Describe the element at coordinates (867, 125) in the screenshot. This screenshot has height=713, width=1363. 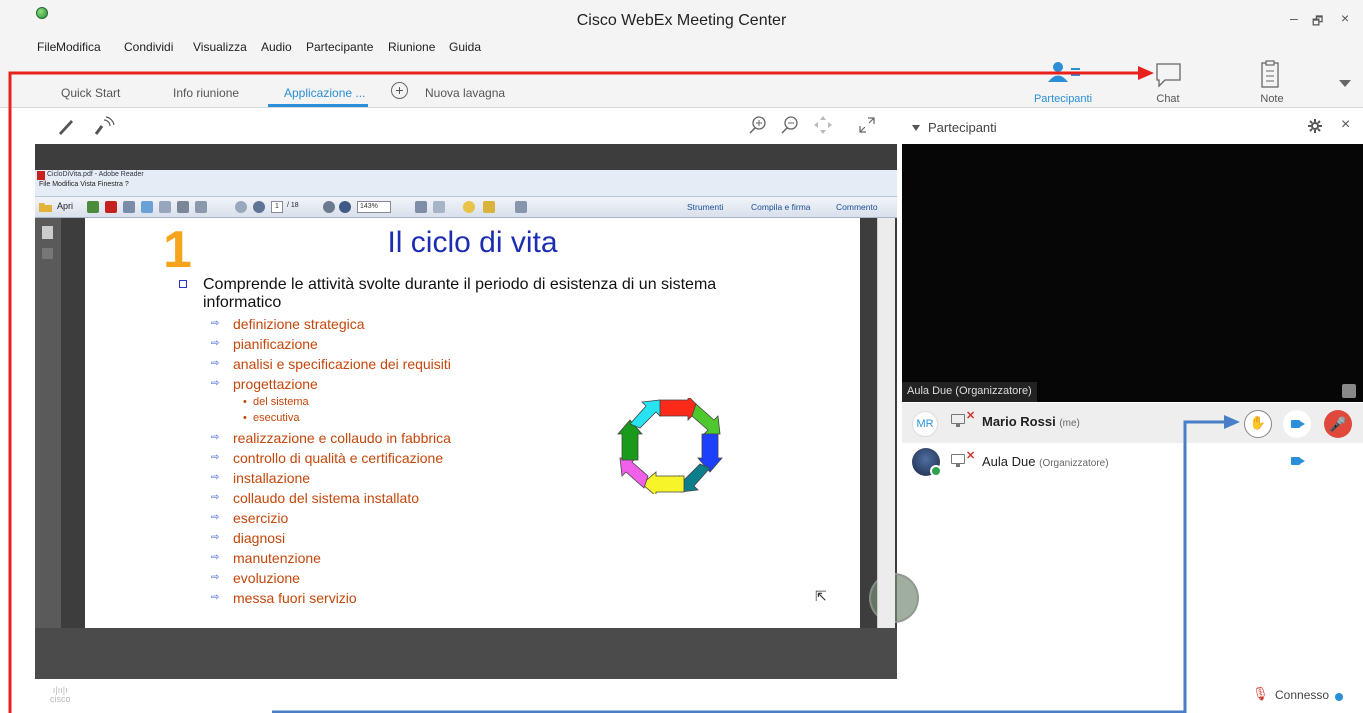
I see `fullscreen-icon` at that location.